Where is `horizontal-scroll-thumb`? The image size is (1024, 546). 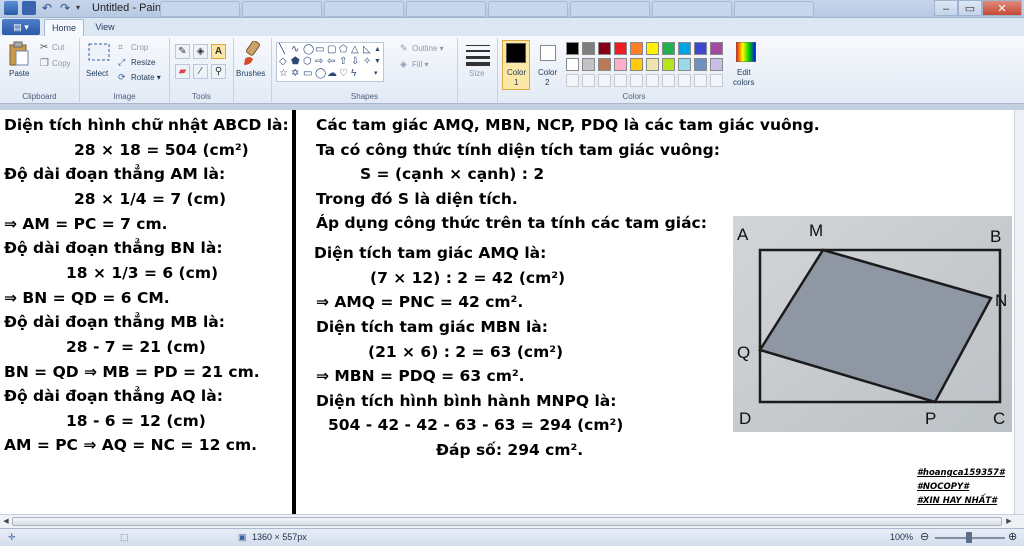 horizontal-scroll-thumb is located at coordinates (507, 521).